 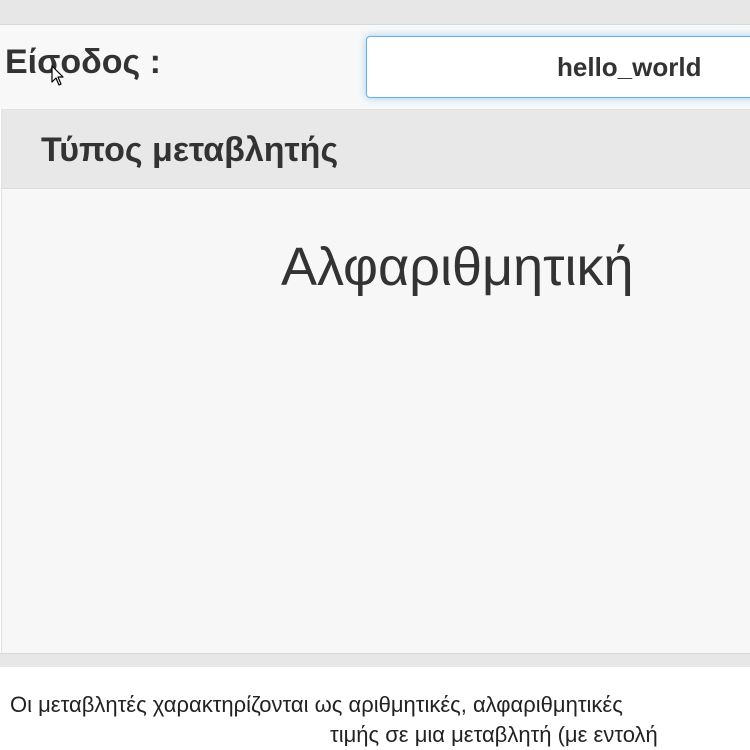 I want to click on input-label: Είσοδος :, so click(x=83, y=62).